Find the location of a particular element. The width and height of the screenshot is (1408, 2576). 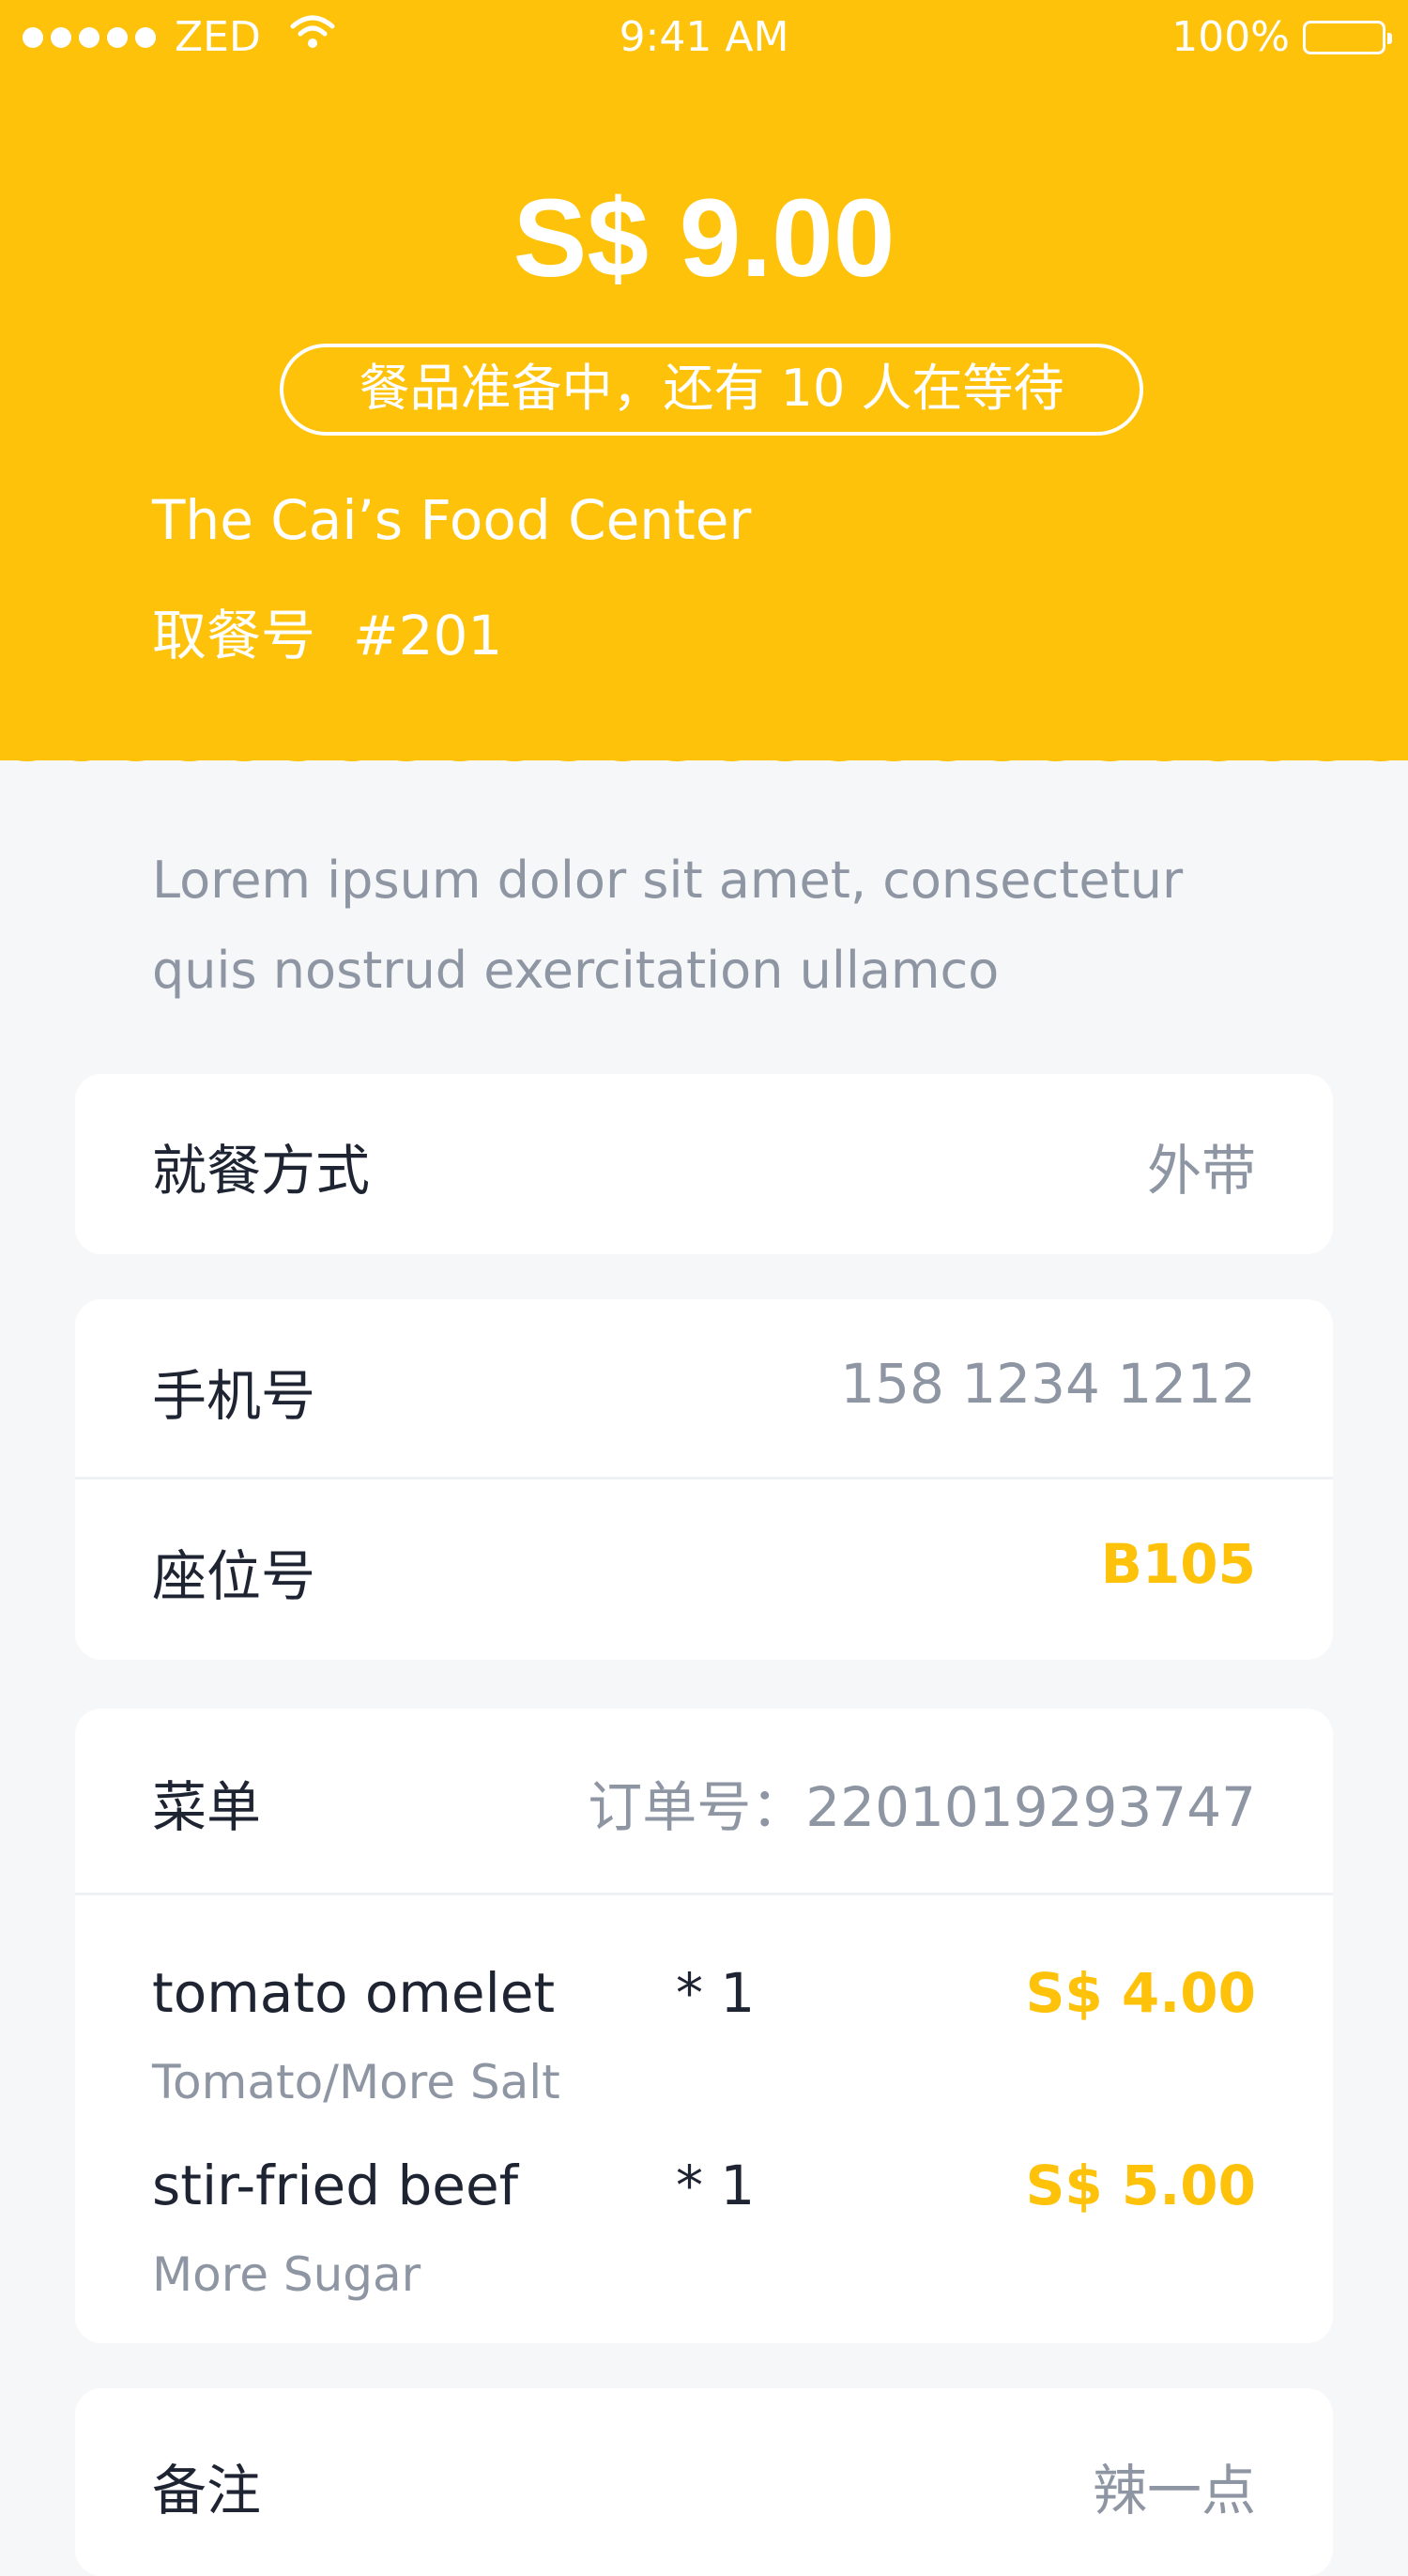

note-line: quis nostrud exercitation ullamco is located at coordinates (576, 971).